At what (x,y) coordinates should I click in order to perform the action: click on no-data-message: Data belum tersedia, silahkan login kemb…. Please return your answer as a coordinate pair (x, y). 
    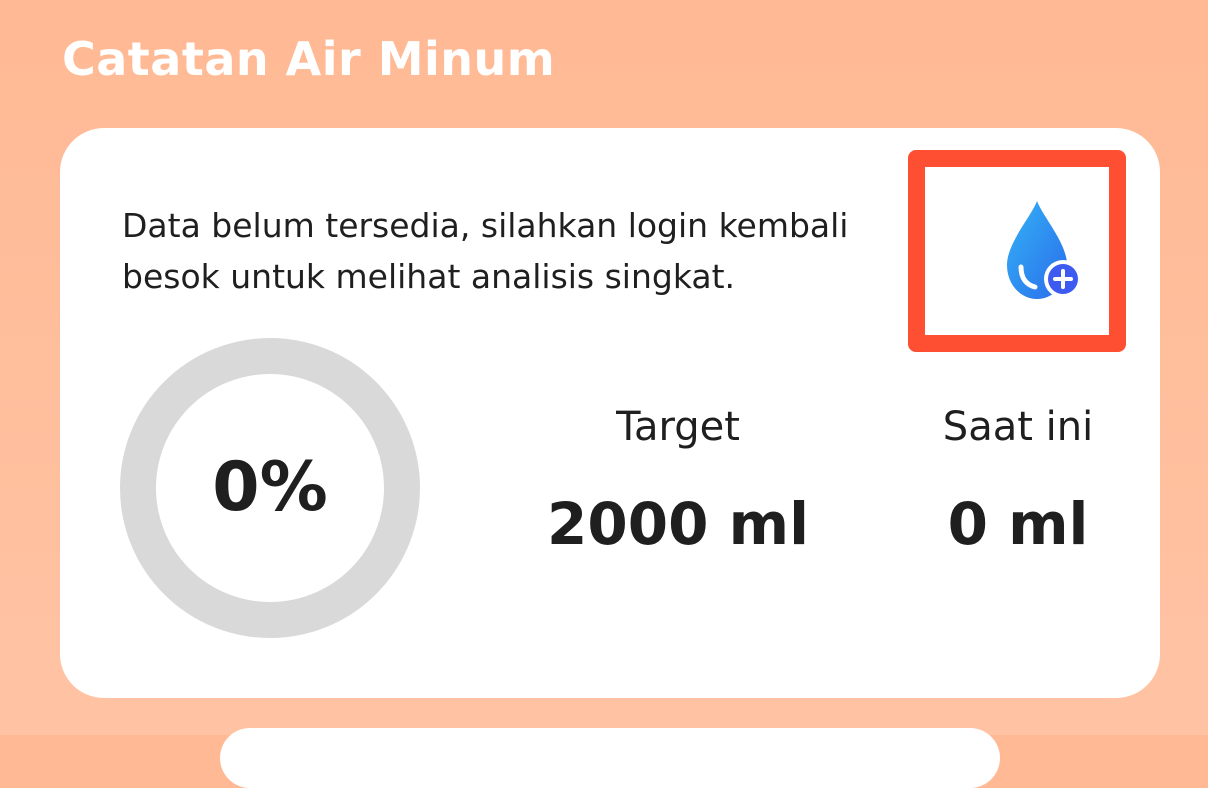
    Looking at the image, I should click on (485, 251).